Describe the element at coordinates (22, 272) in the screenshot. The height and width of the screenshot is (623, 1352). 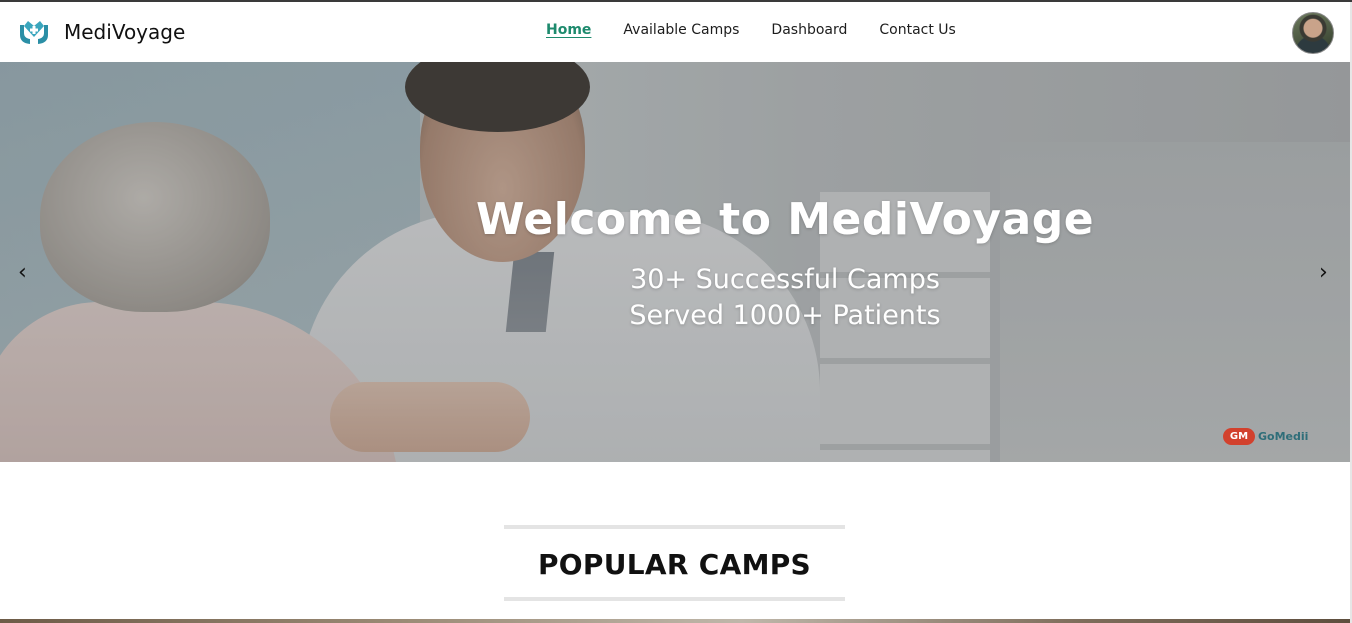
I see `carousel-prev-icon: ‹` at that location.